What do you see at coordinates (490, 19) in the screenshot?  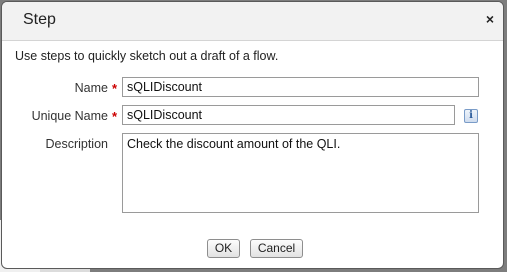 I see `close-icon: ×` at bounding box center [490, 19].